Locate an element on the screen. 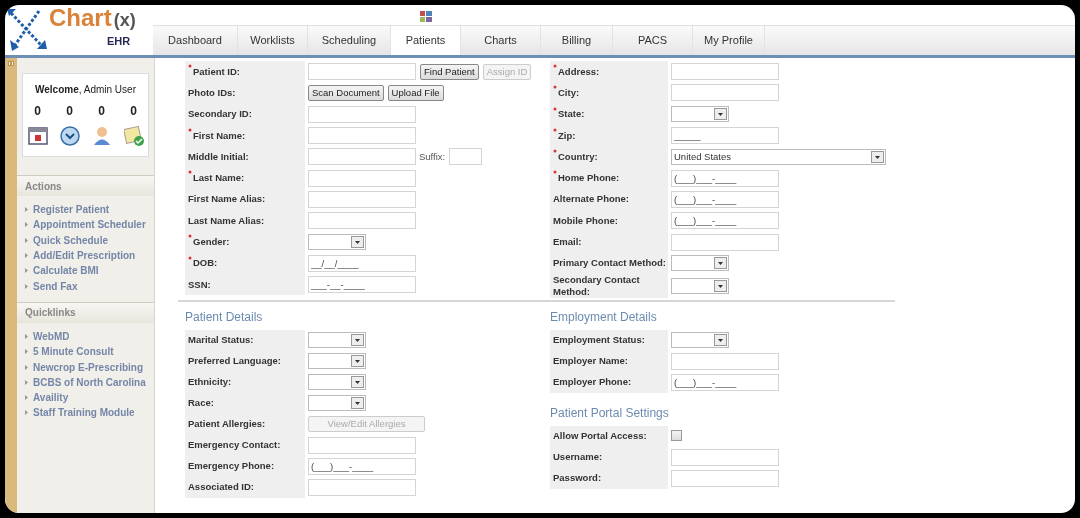 This screenshot has width=1080, height=518. field-label: Primary Contact Method: is located at coordinates (609, 263).